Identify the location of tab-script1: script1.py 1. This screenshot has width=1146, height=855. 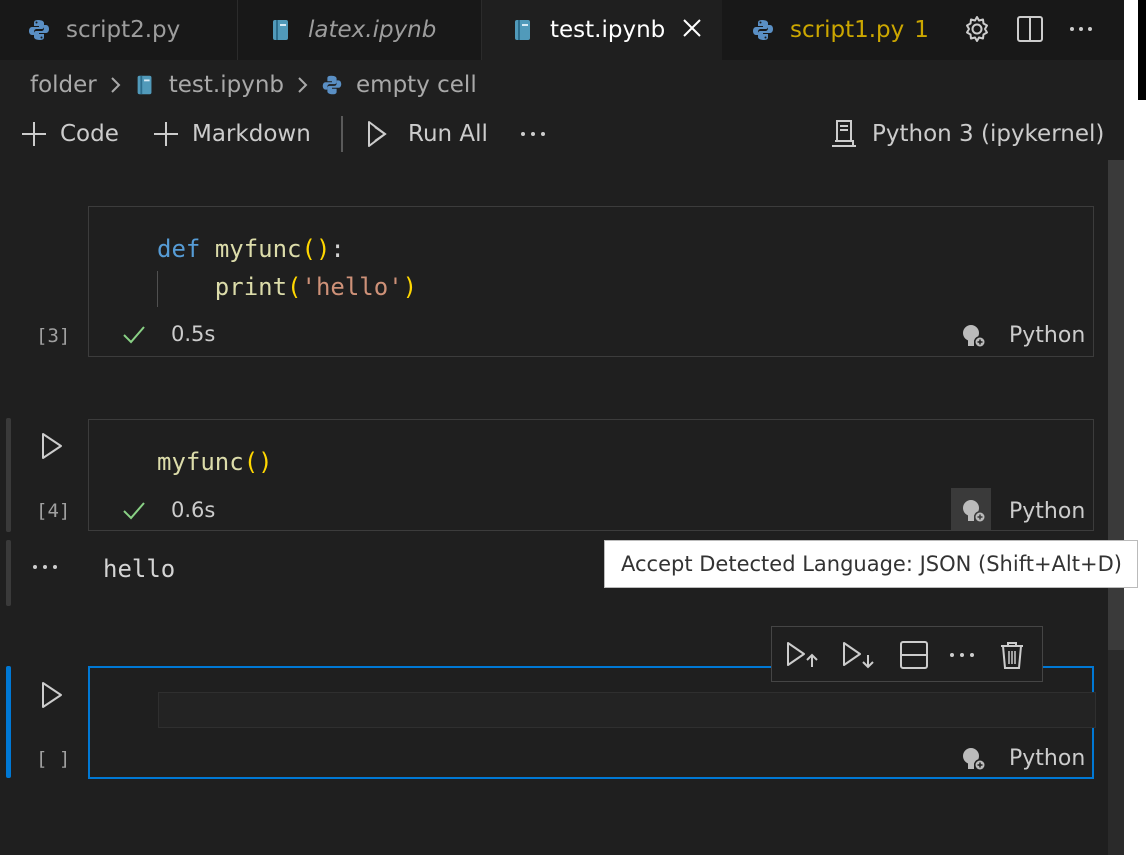
(834, 30).